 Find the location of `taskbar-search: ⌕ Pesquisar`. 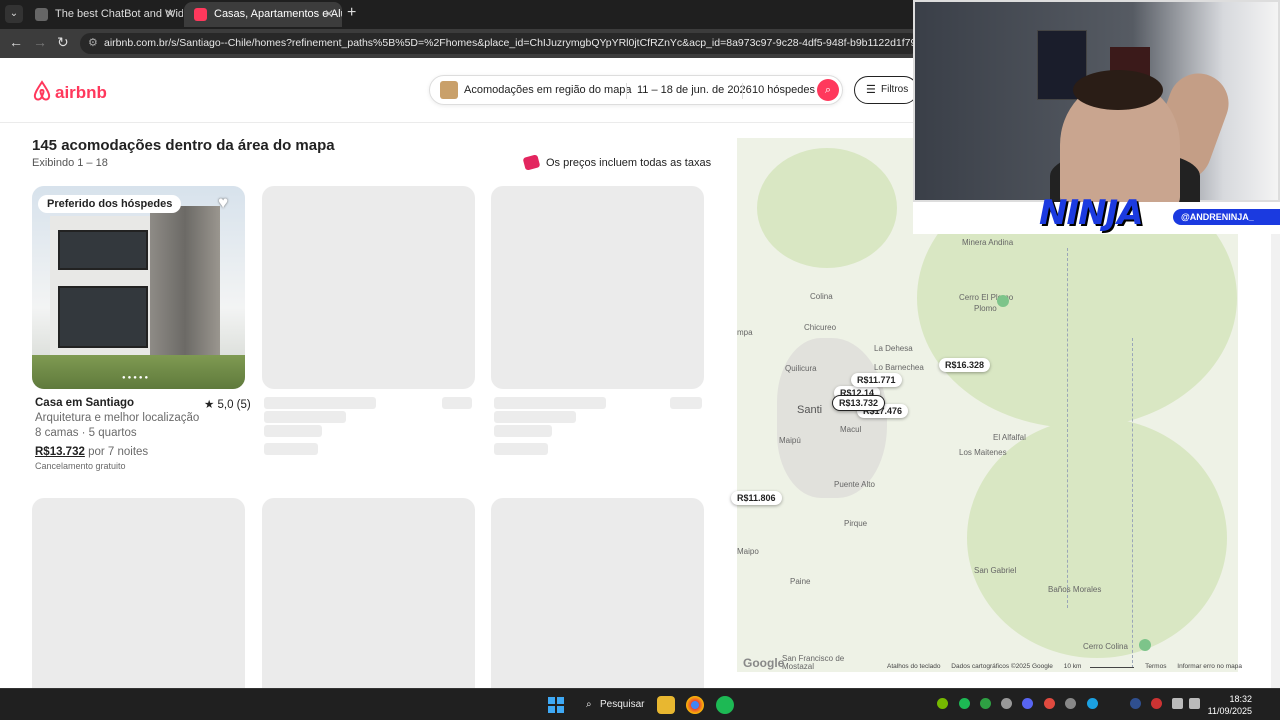

taskbar-search: ⌕ Pesquisar is located at coordinates (612, 705).